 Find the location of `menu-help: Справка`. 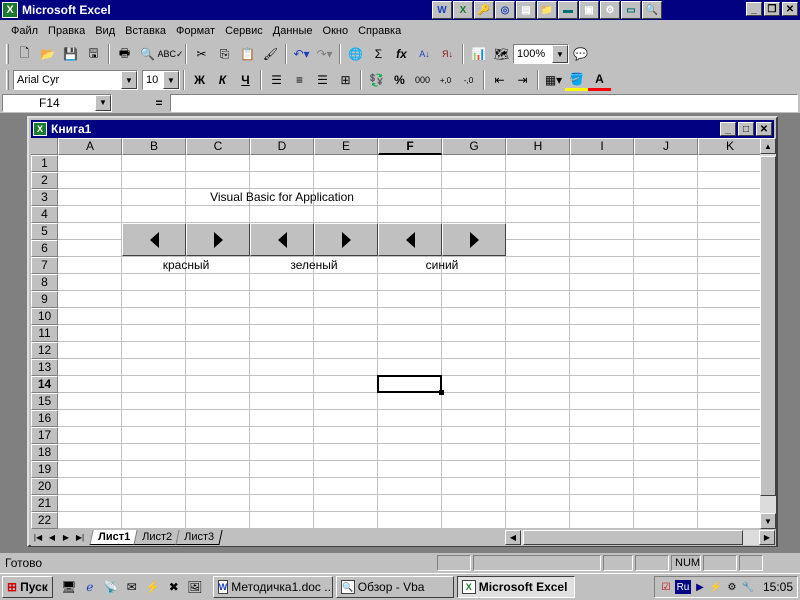

menu-help: Справка is located at coordinates (379, 31).